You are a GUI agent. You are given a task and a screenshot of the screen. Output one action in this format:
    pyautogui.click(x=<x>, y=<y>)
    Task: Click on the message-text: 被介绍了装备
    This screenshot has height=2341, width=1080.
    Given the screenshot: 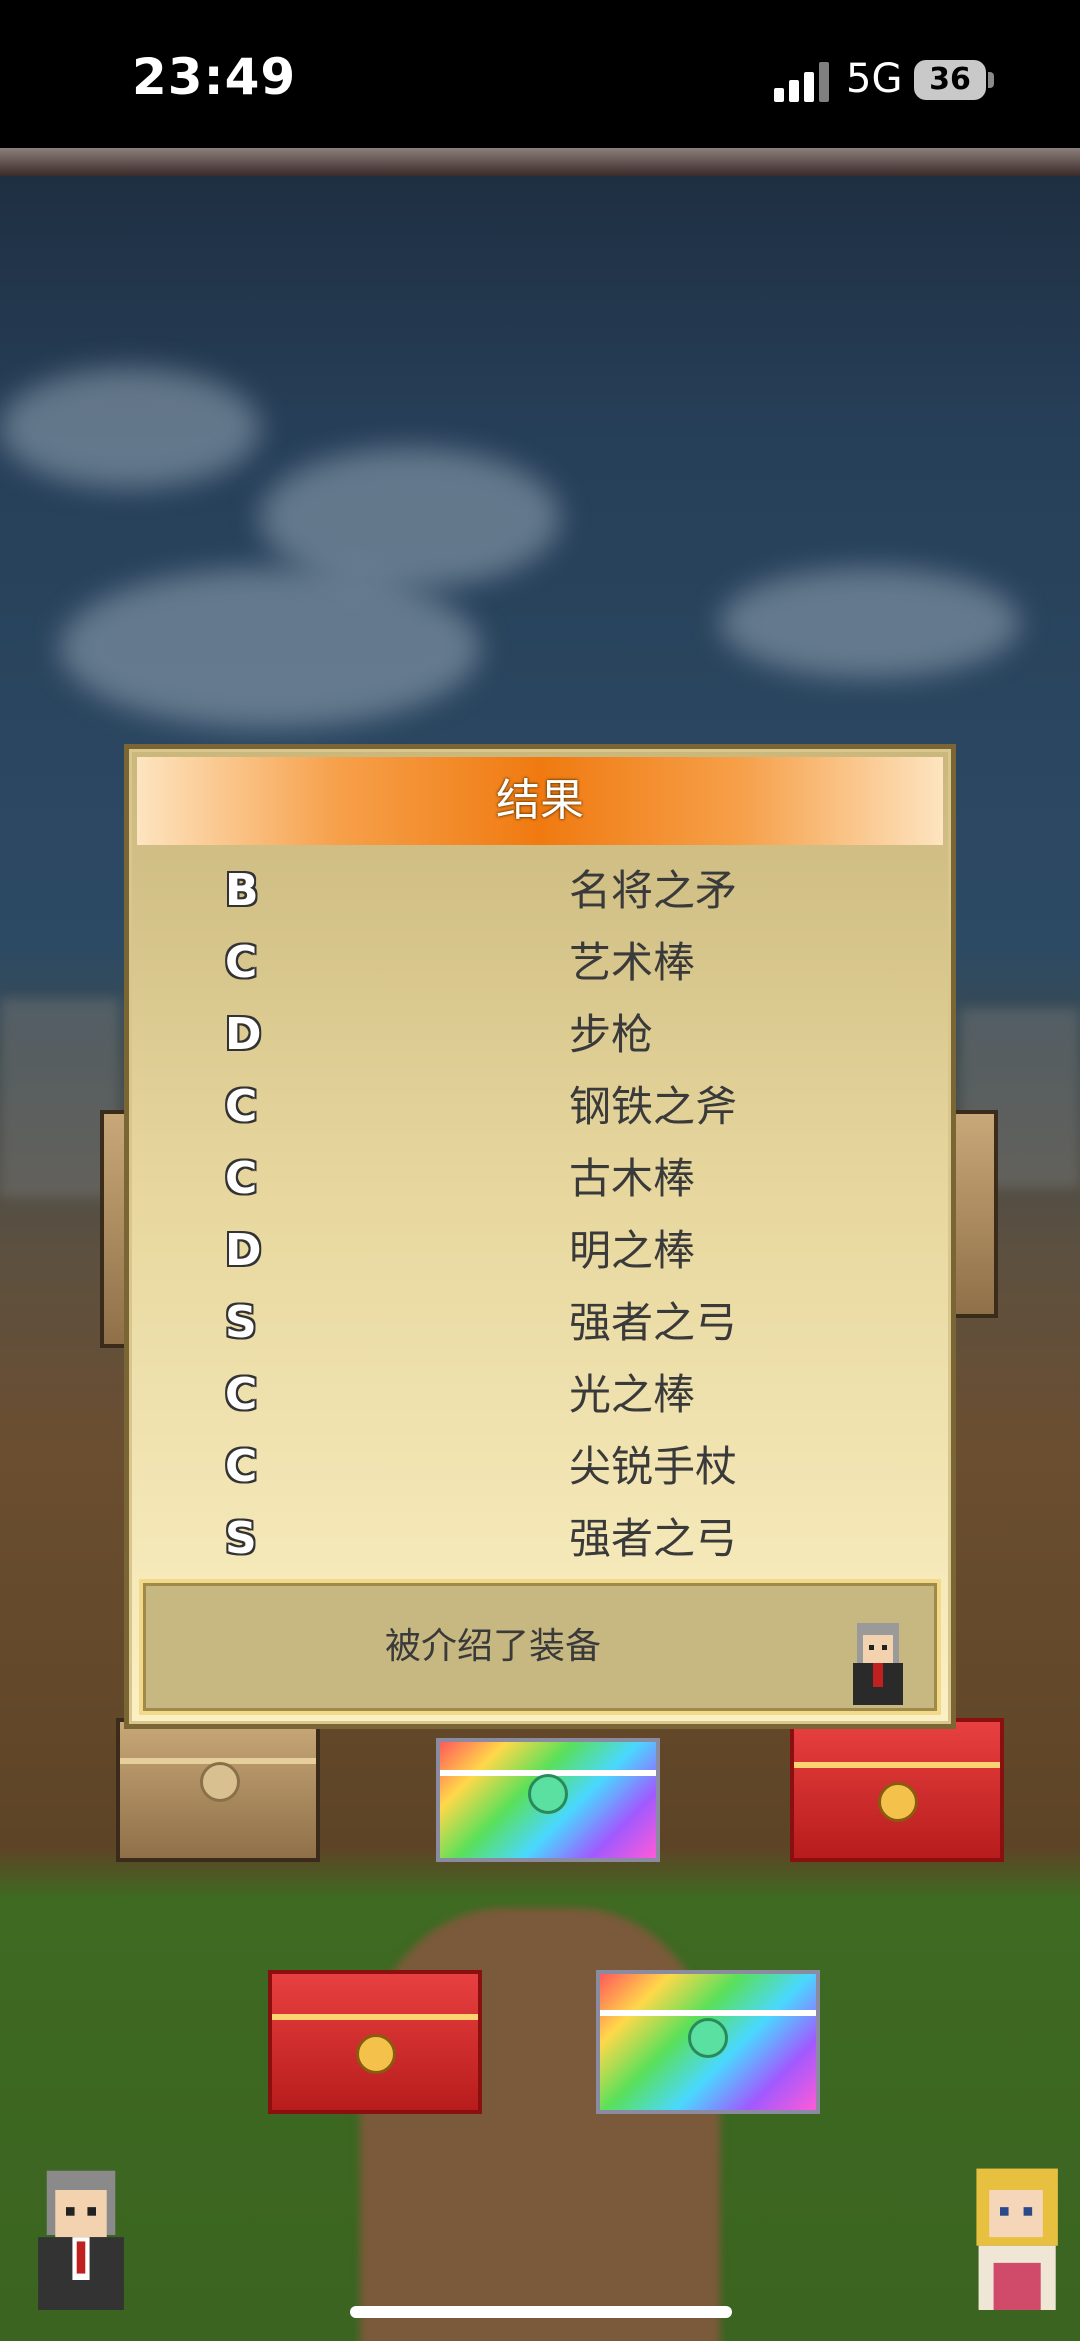 What is the action you would take?
    pyautogui.click(x=492, y=1646)
    